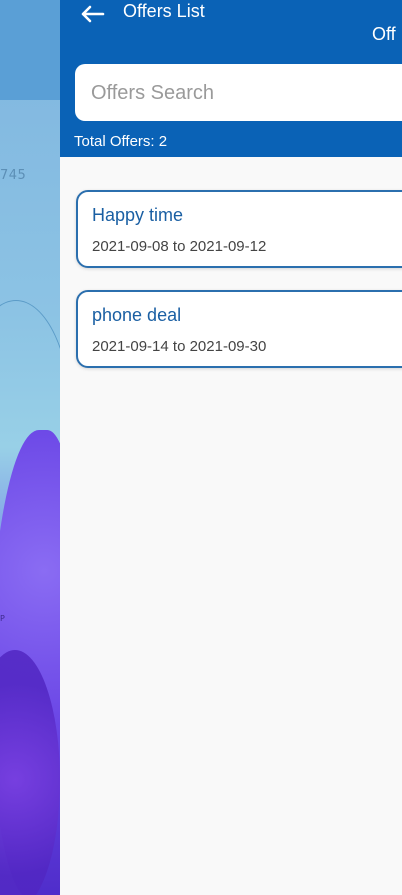  Describe the element at coordinates (30, 50) in the screenshot. I see `background-header` at that location.